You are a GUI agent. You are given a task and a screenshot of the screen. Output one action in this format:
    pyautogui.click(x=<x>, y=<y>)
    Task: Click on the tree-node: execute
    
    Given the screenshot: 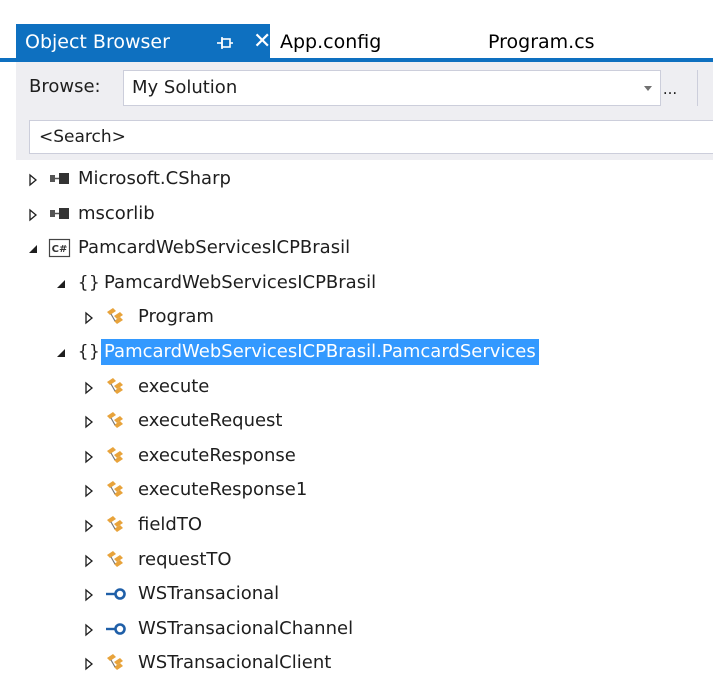 What is the action you would take?
    pyautogui.click(x=364, y=387)
    